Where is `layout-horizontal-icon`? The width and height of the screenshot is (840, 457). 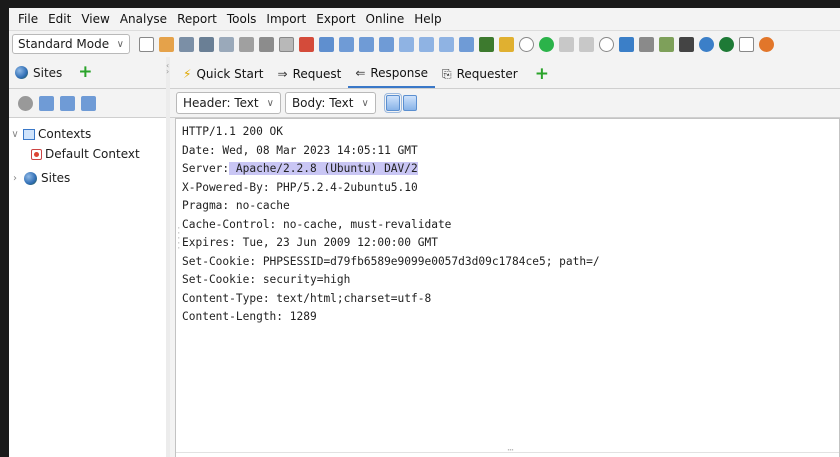
layout-horizontal-icon is located at coordinates (346, 44).